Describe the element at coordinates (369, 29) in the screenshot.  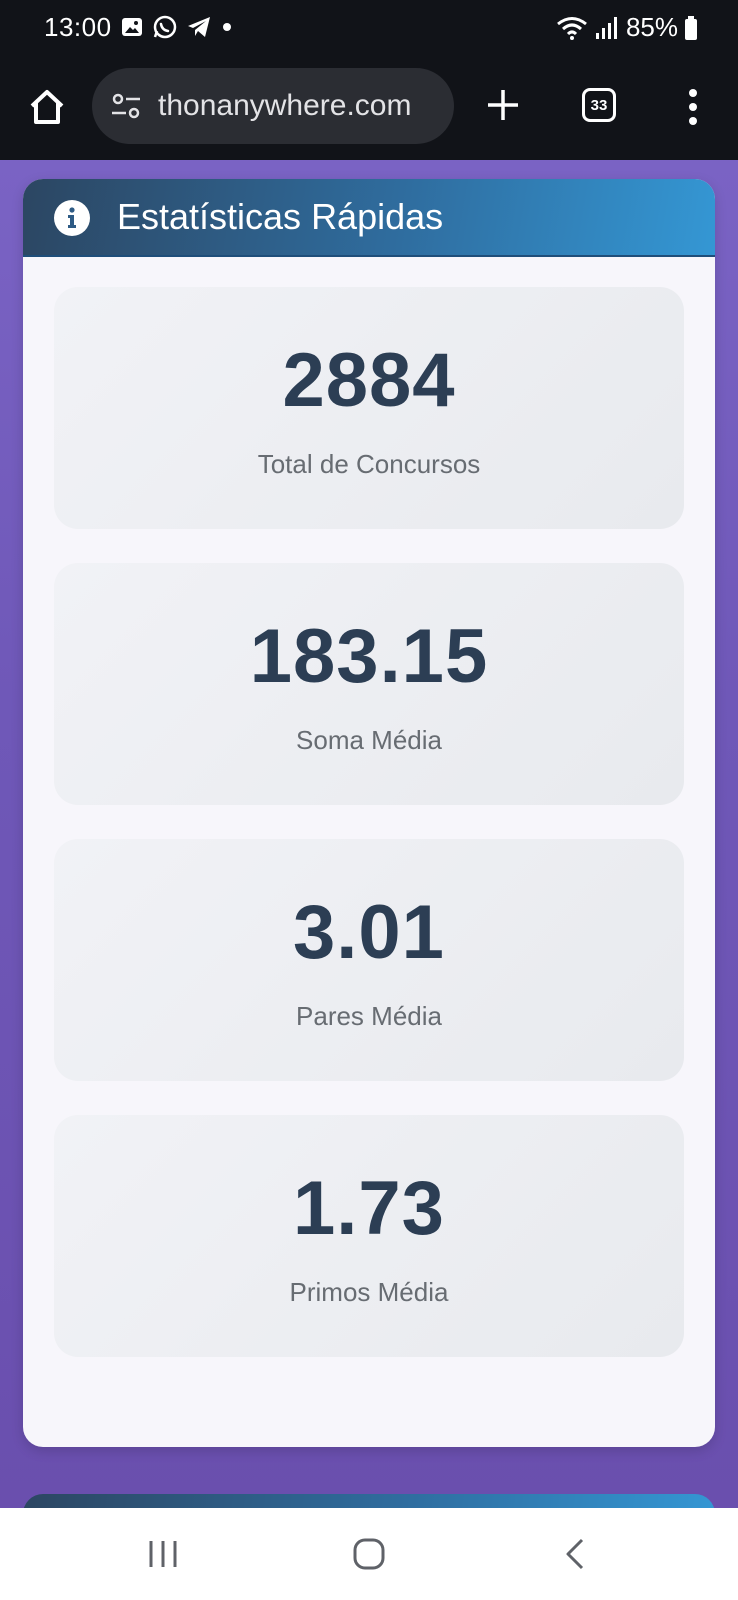
I see `status-bar: 13:00 85%` at that location.